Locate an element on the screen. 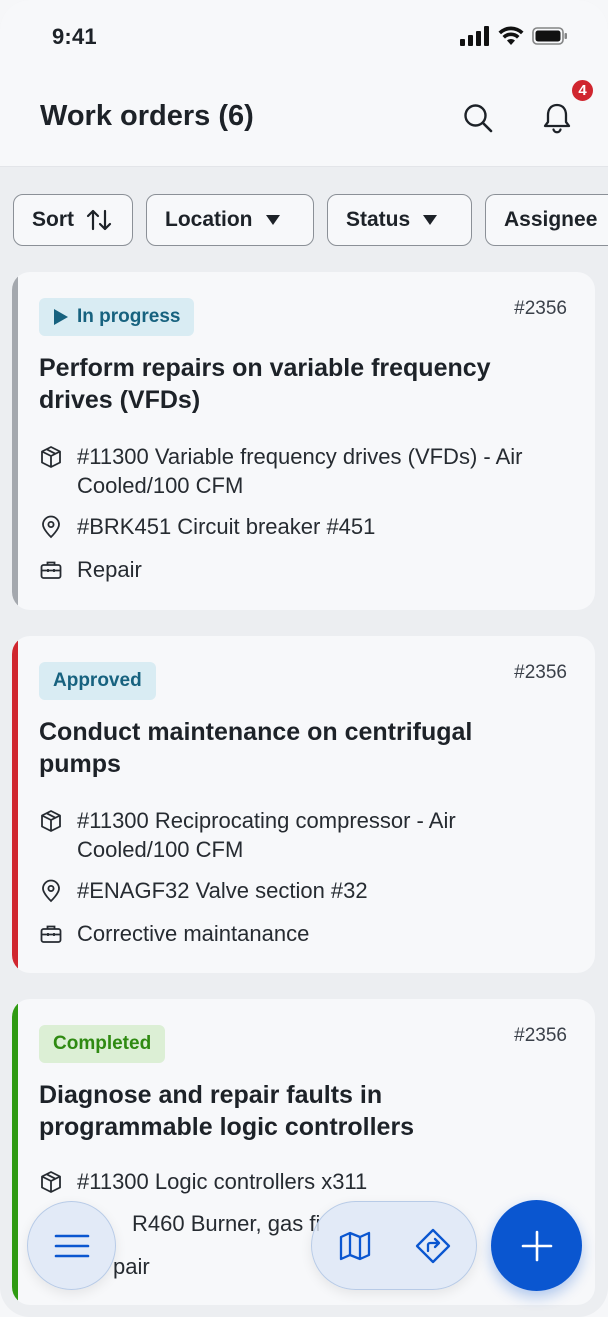  plus-icon is located at coordinates (536, 1245).